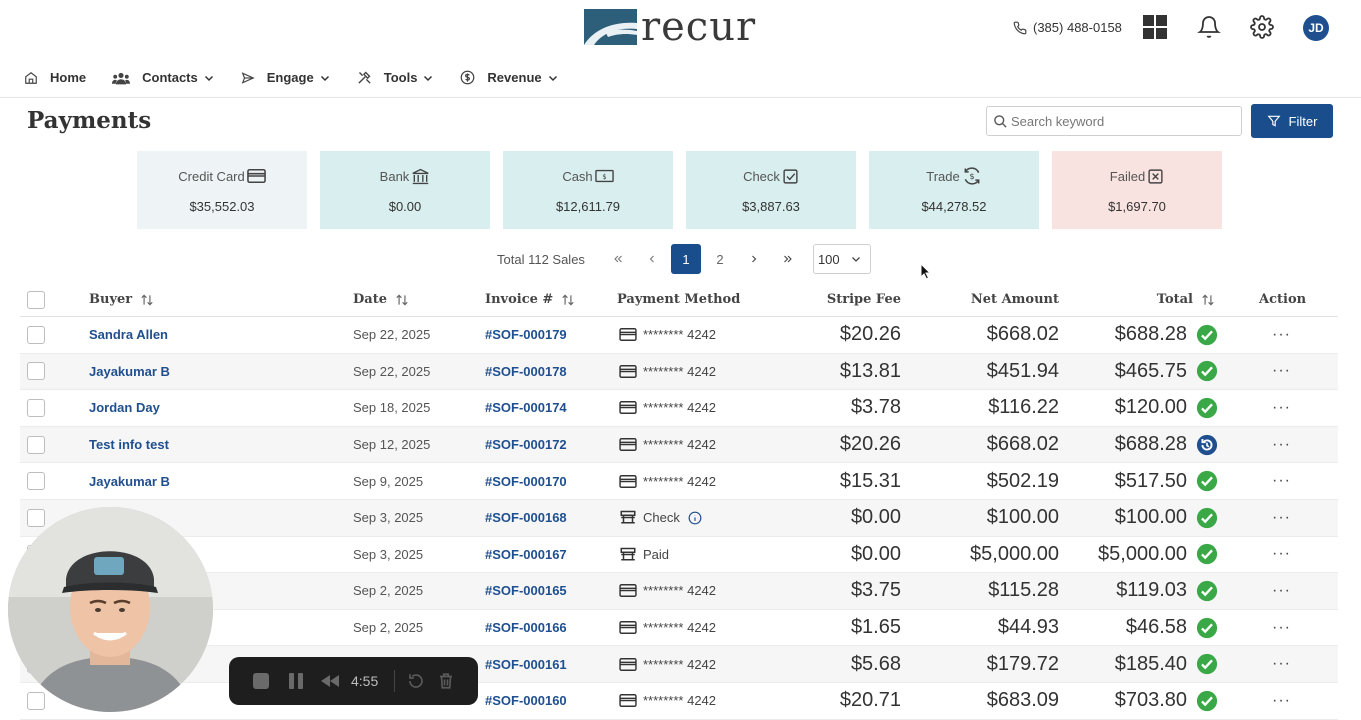 This screenshot has width=1361, height=720. I want to click on nav-item-home: Home, so click(55, 77).